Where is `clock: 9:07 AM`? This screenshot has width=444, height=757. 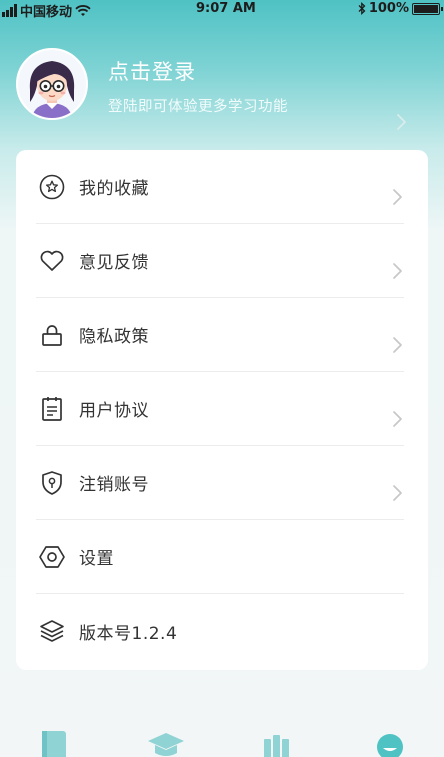 clock: 9:07 AM is located at coordinates (226, 8).